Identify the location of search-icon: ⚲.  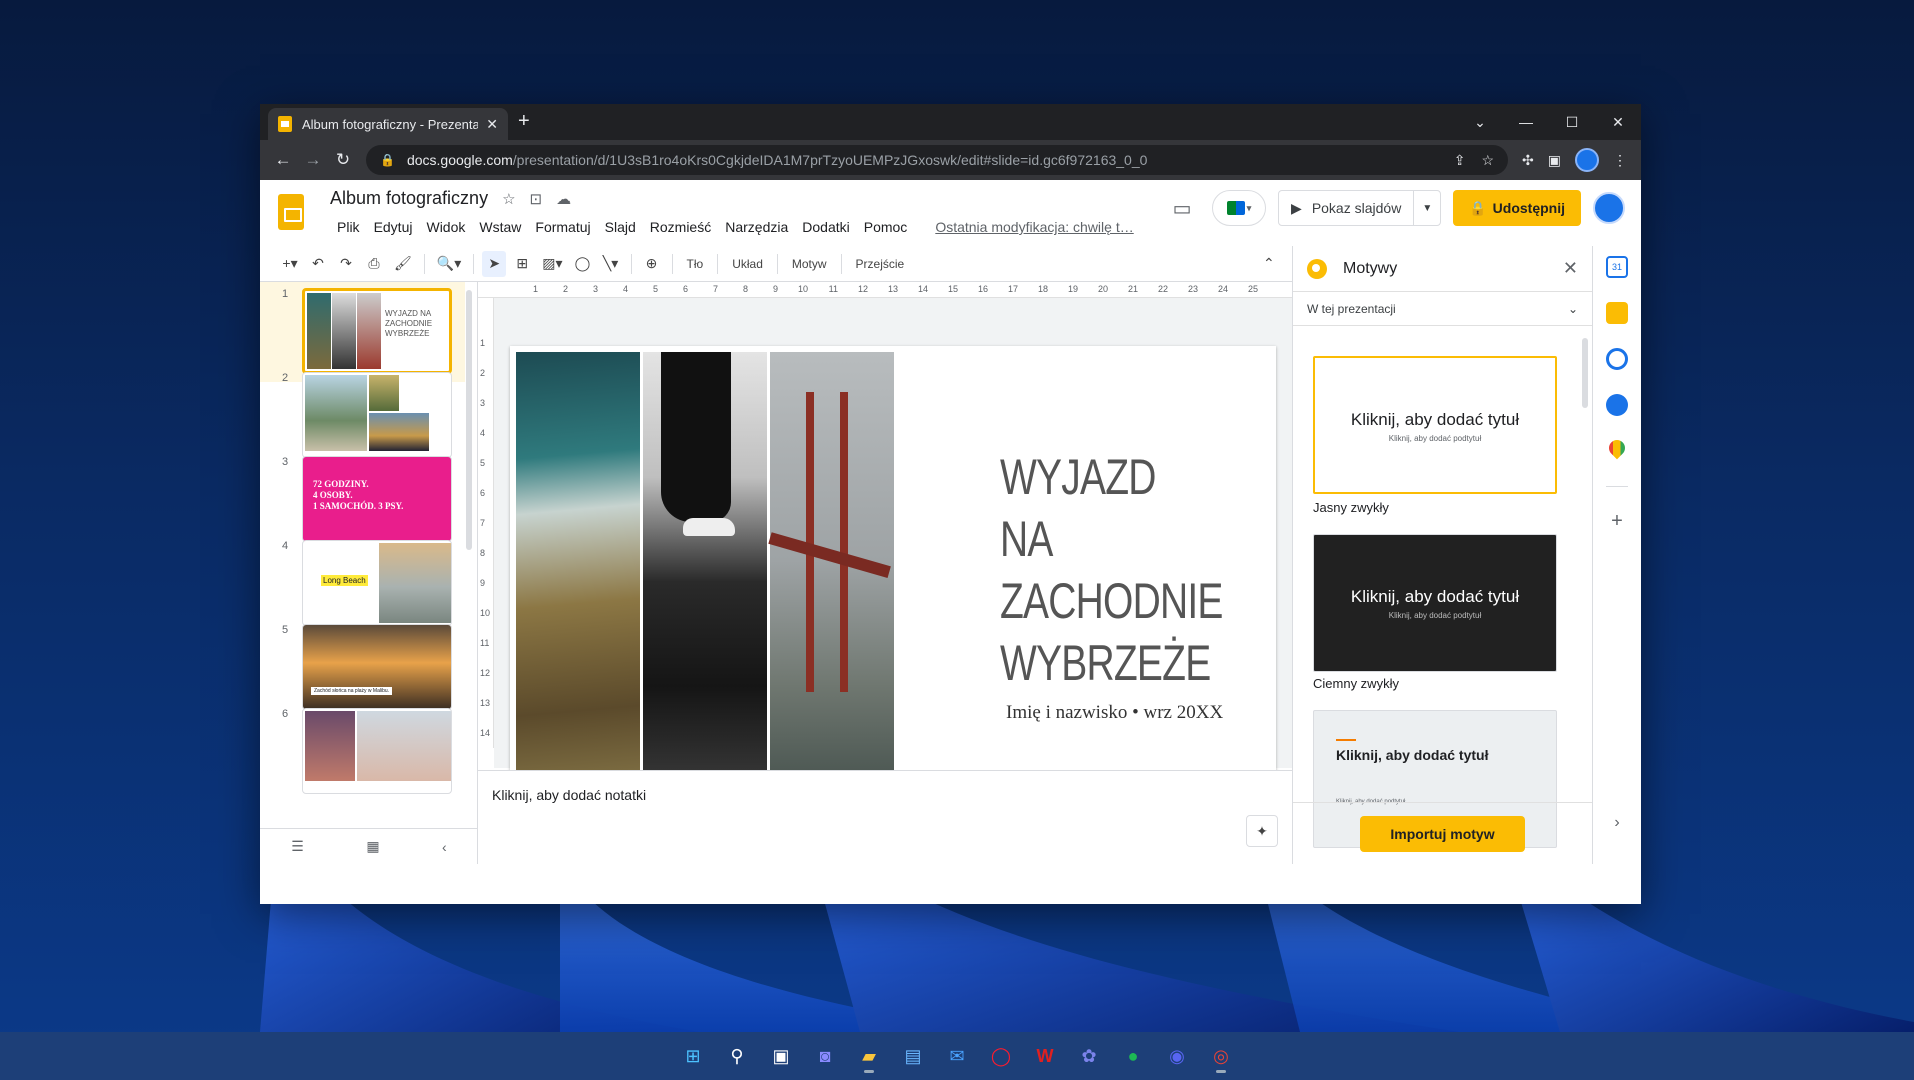
(737, 1056).